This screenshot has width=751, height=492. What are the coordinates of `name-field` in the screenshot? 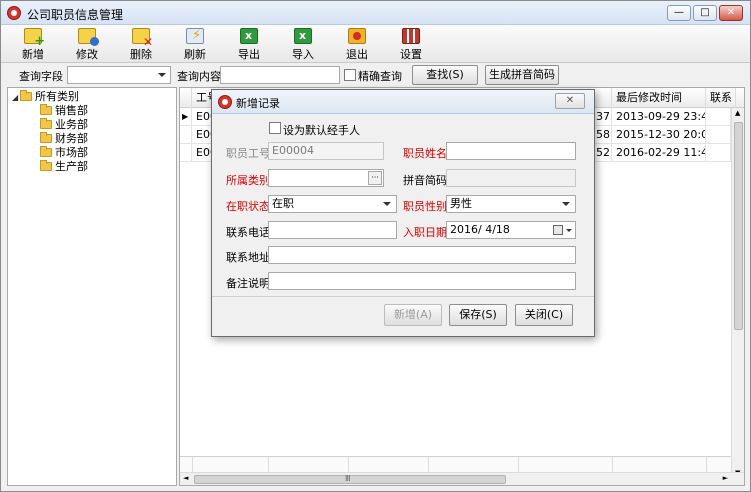 It's located at (511, 151).